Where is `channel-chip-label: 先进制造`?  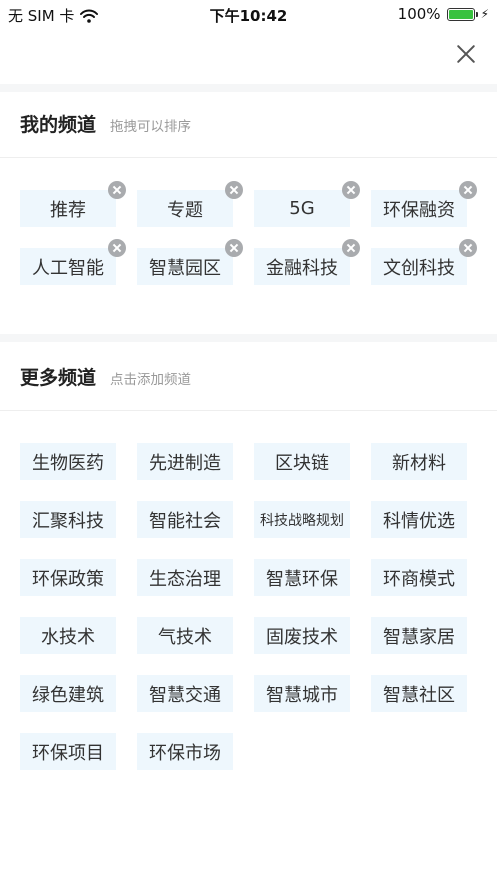
channel-chip-label: 先进制造 is located at coordinates (185, 463).